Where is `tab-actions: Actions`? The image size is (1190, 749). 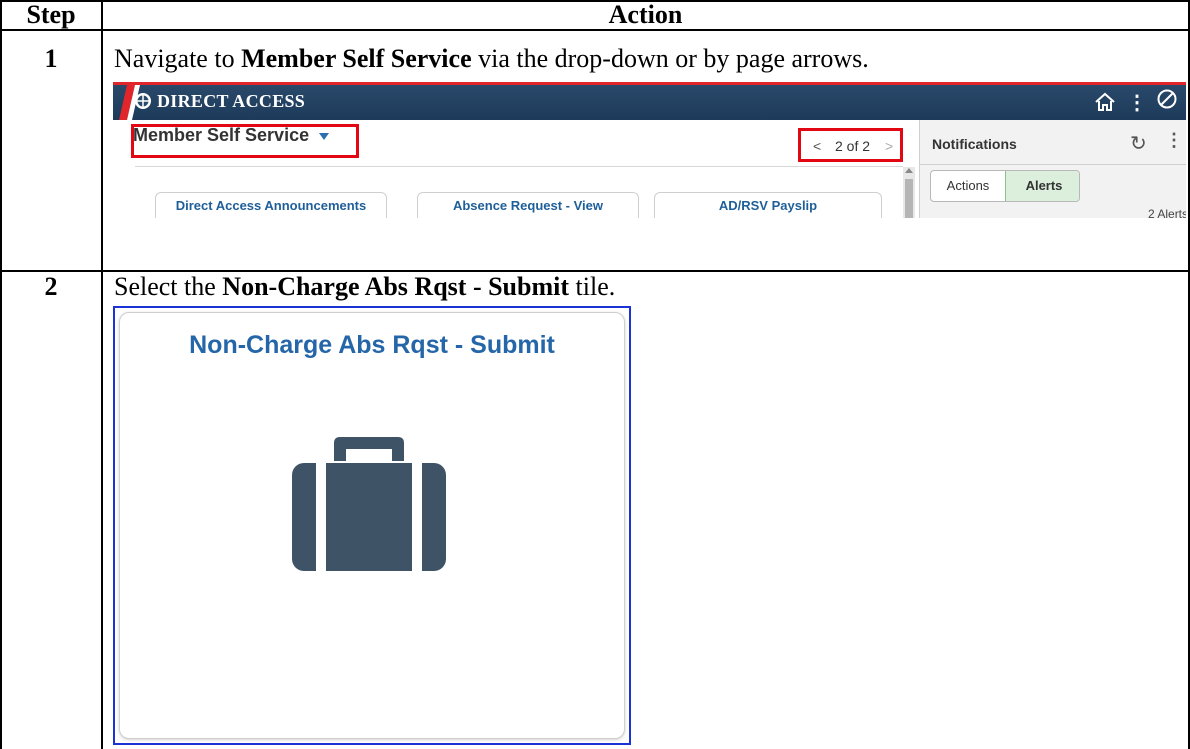
tab-actions: Actions is located at coordinates (968, 186).